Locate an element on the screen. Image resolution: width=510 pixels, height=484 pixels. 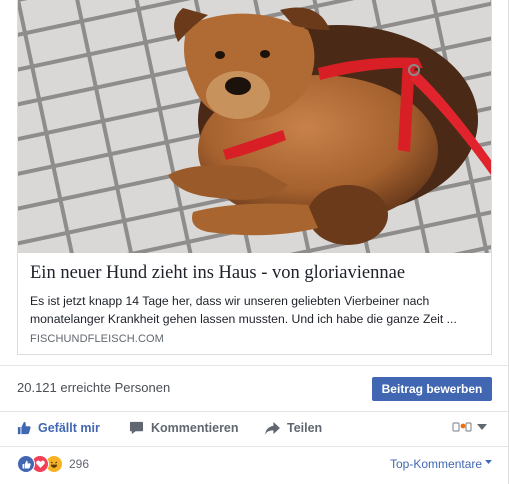
share-button: Teilen is located at coordinates (293, 428).